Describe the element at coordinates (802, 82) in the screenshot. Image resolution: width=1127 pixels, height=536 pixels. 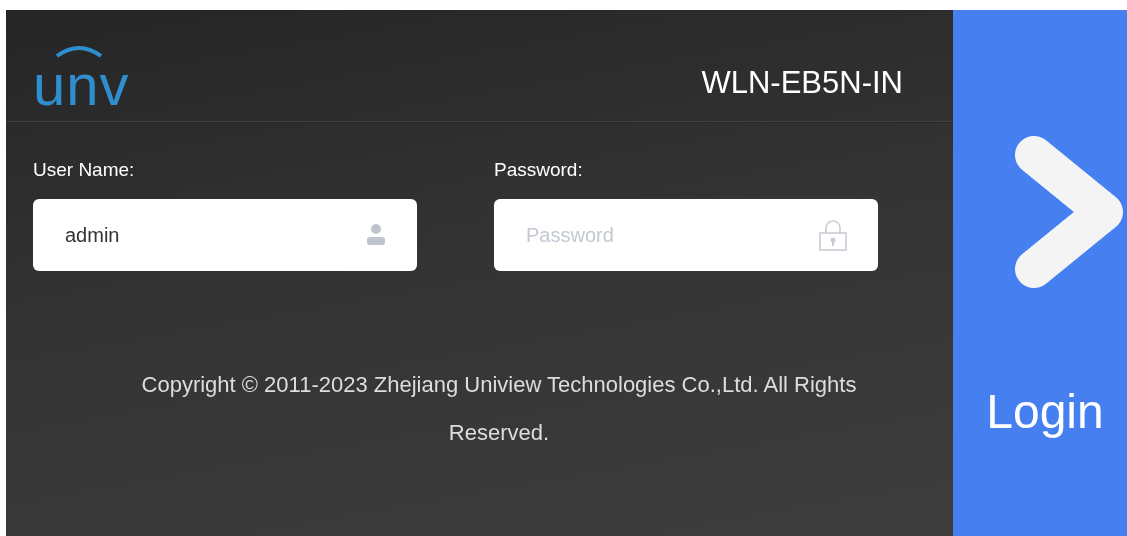
I see `model-name: WLN-EB5N-IN` at that location.